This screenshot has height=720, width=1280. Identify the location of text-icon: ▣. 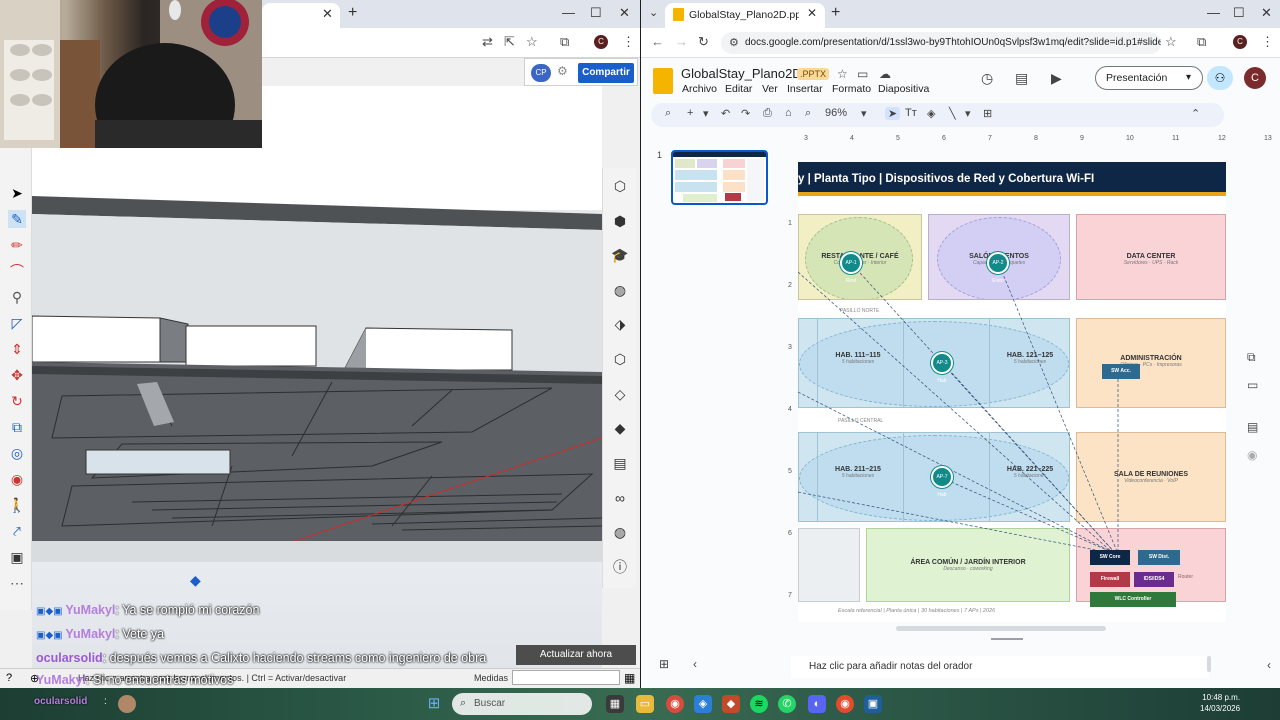
(17, 557).